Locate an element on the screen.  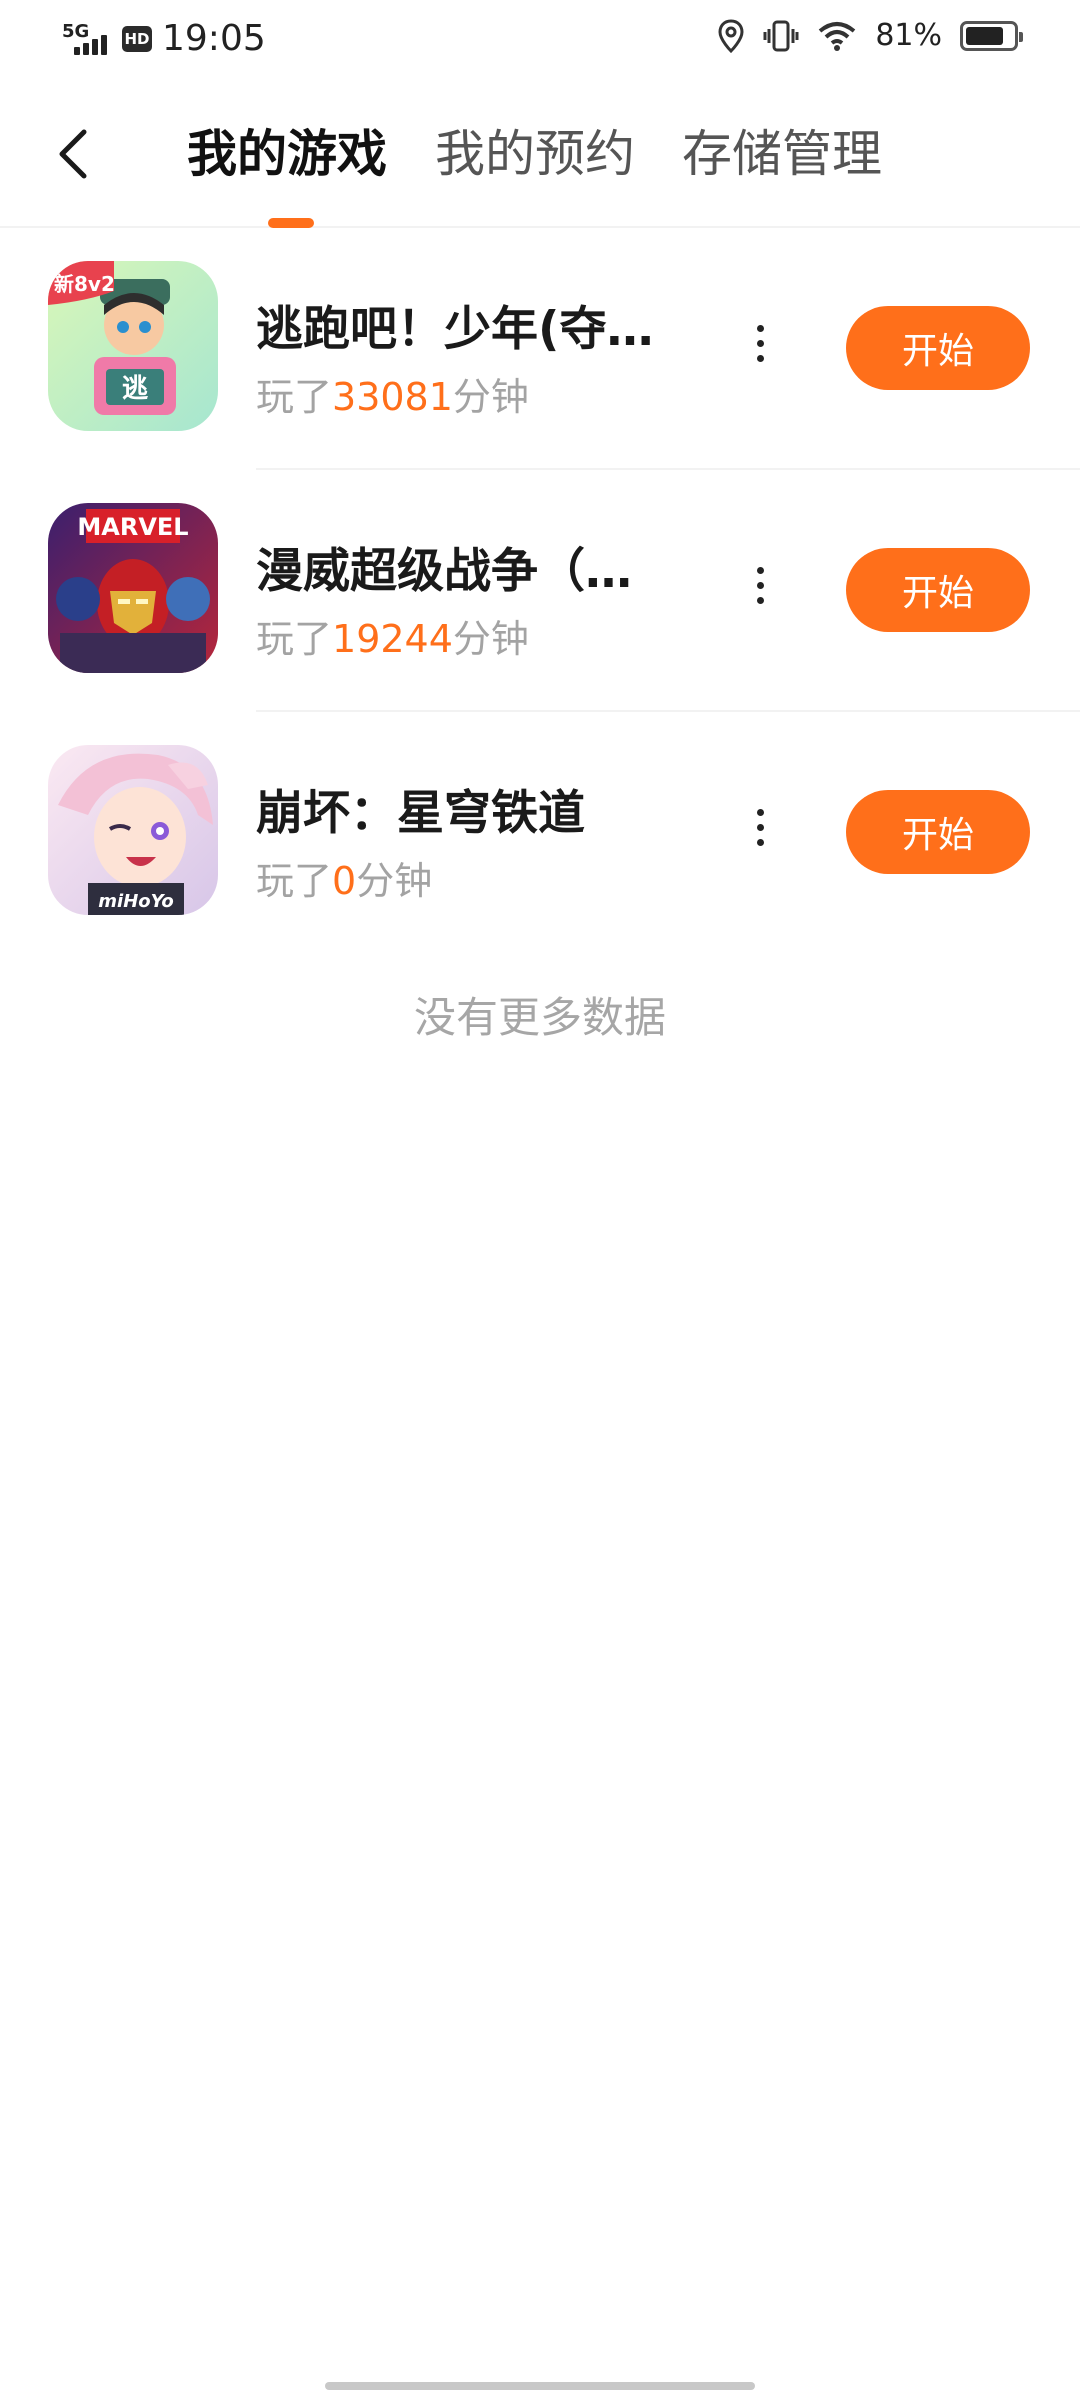
play-time: 玩了0分钟 is located at coordinates (344, 877).